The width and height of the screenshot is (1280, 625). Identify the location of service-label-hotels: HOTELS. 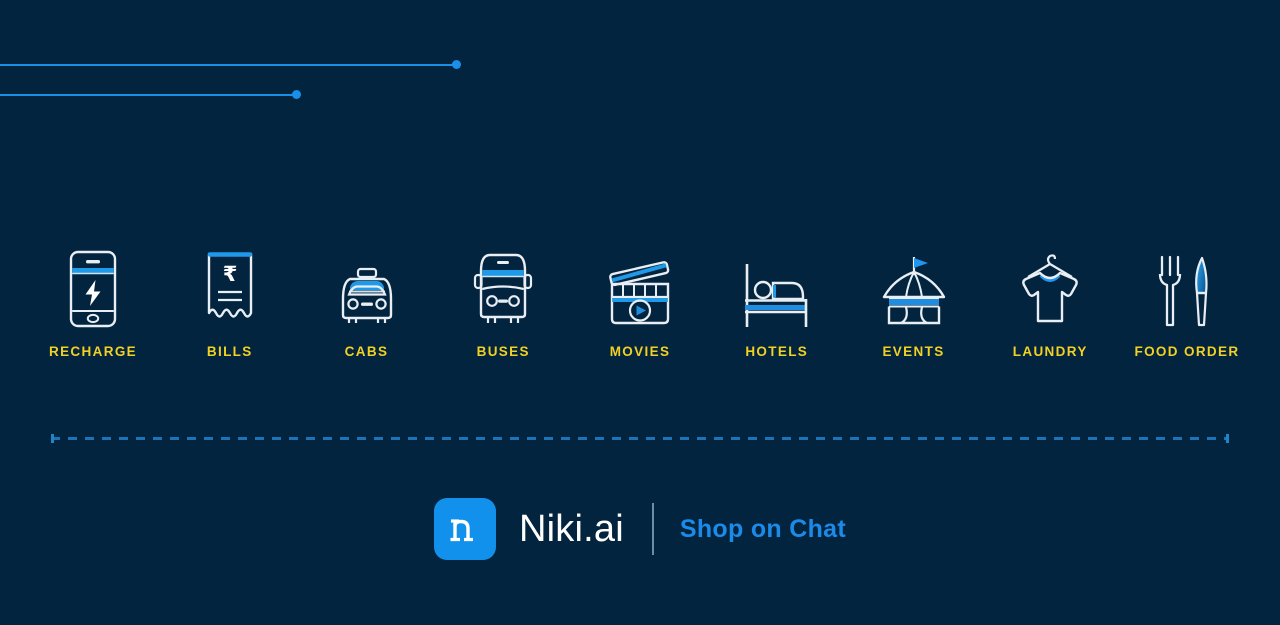
(777, 351).